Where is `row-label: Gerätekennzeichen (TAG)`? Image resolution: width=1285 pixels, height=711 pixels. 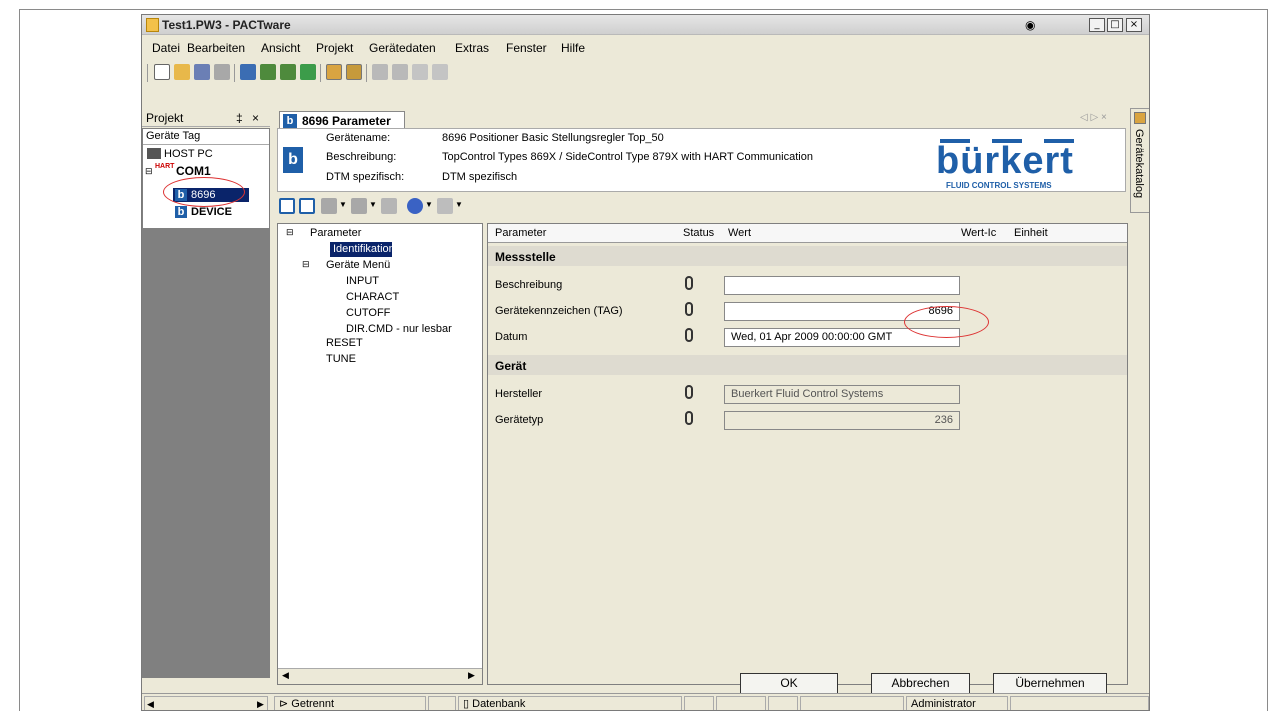
row-label: Gerätekennzeichen (TAG) is located at coordinates (559, 311).